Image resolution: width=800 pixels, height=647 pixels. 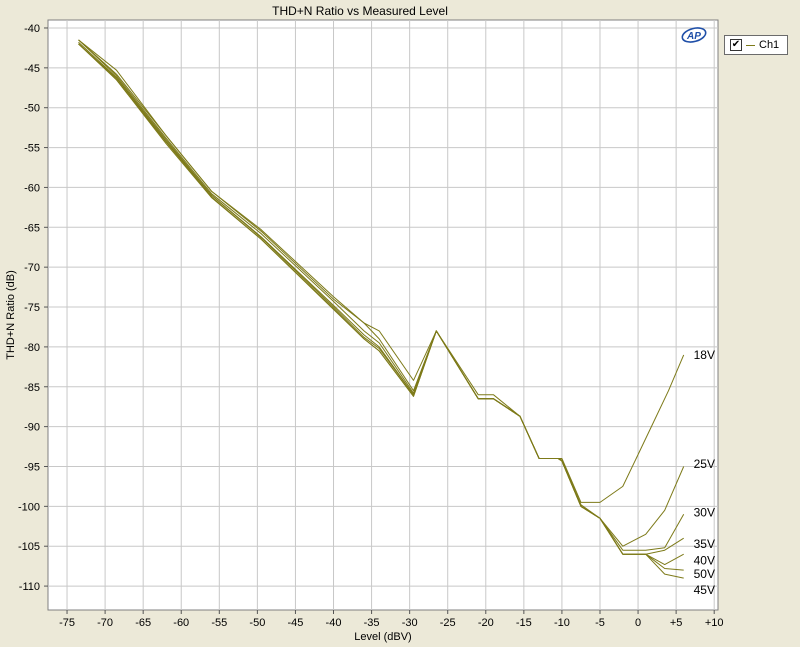 I want to click on legend-label: Ch1, so click(x=769, y=45).